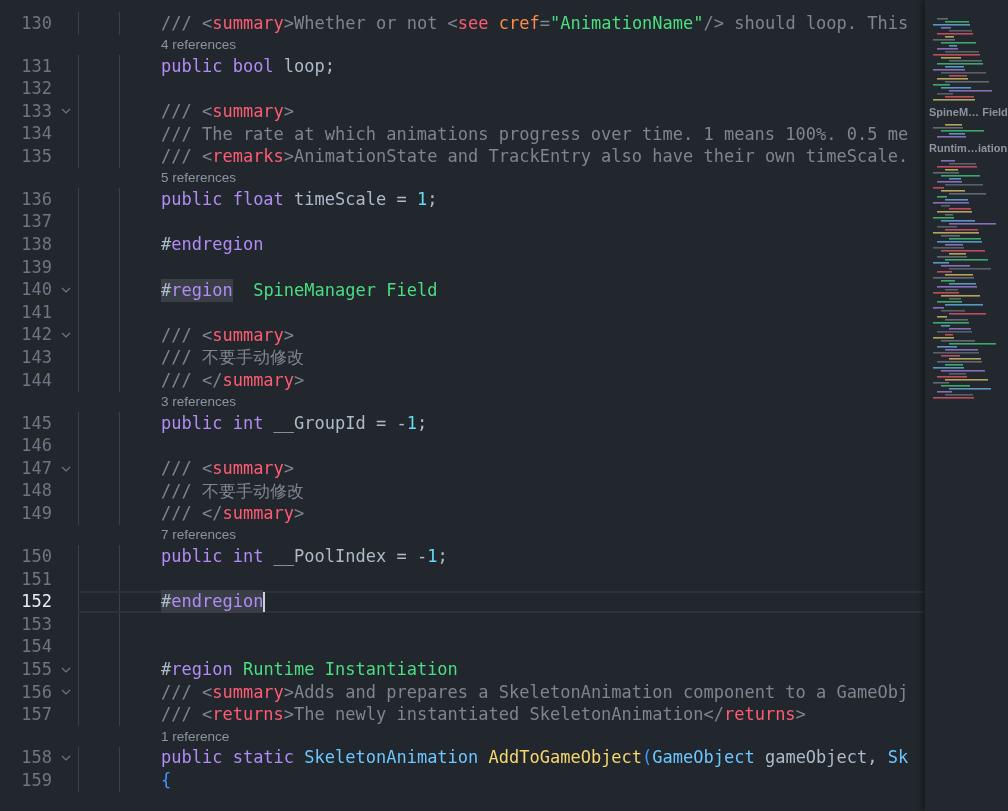  What do you see at coordinates (36, 491) in the screenshot?
I see `line-number: 148` at bounding box center [36, 491].